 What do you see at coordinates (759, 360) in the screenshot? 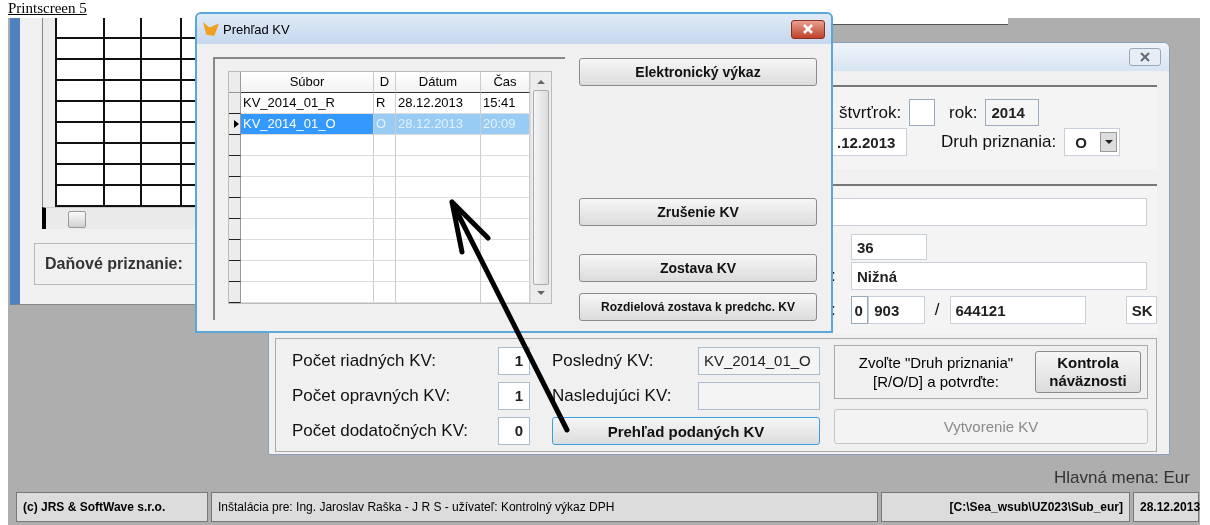
I see `last-report-field: KV_2014_01_O` at bounding box center [759, 360].